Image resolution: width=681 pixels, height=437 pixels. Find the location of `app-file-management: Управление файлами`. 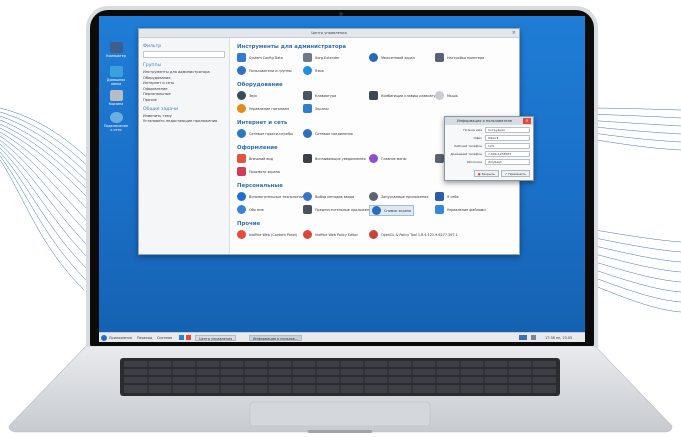

app-file-management: Управление файлами is located at coordinates (460, 209).